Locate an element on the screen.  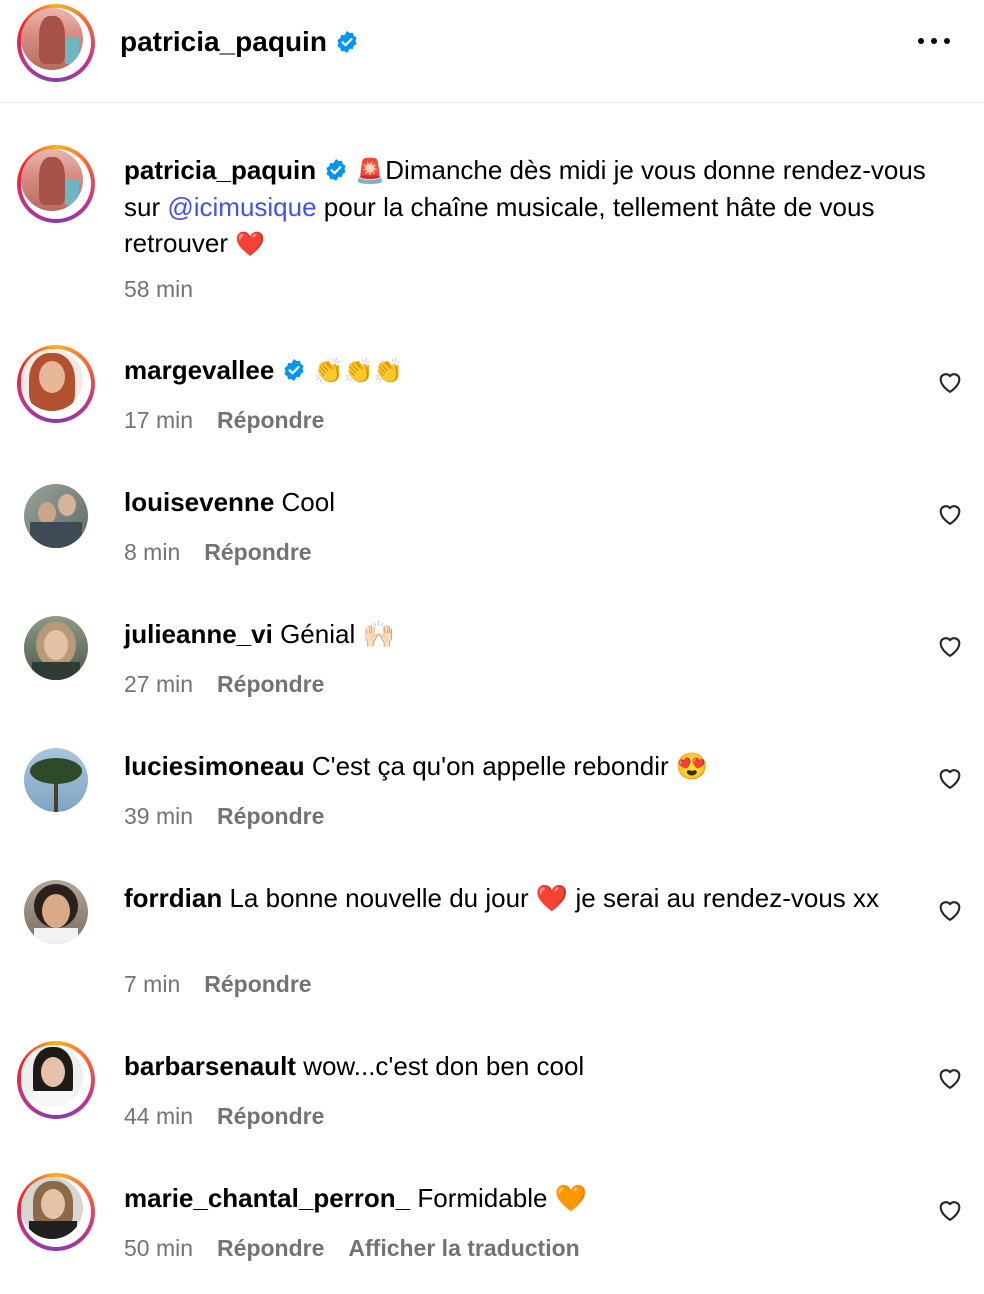
comment-avatar-julieanne_vi is located at coordinates (56, 648).